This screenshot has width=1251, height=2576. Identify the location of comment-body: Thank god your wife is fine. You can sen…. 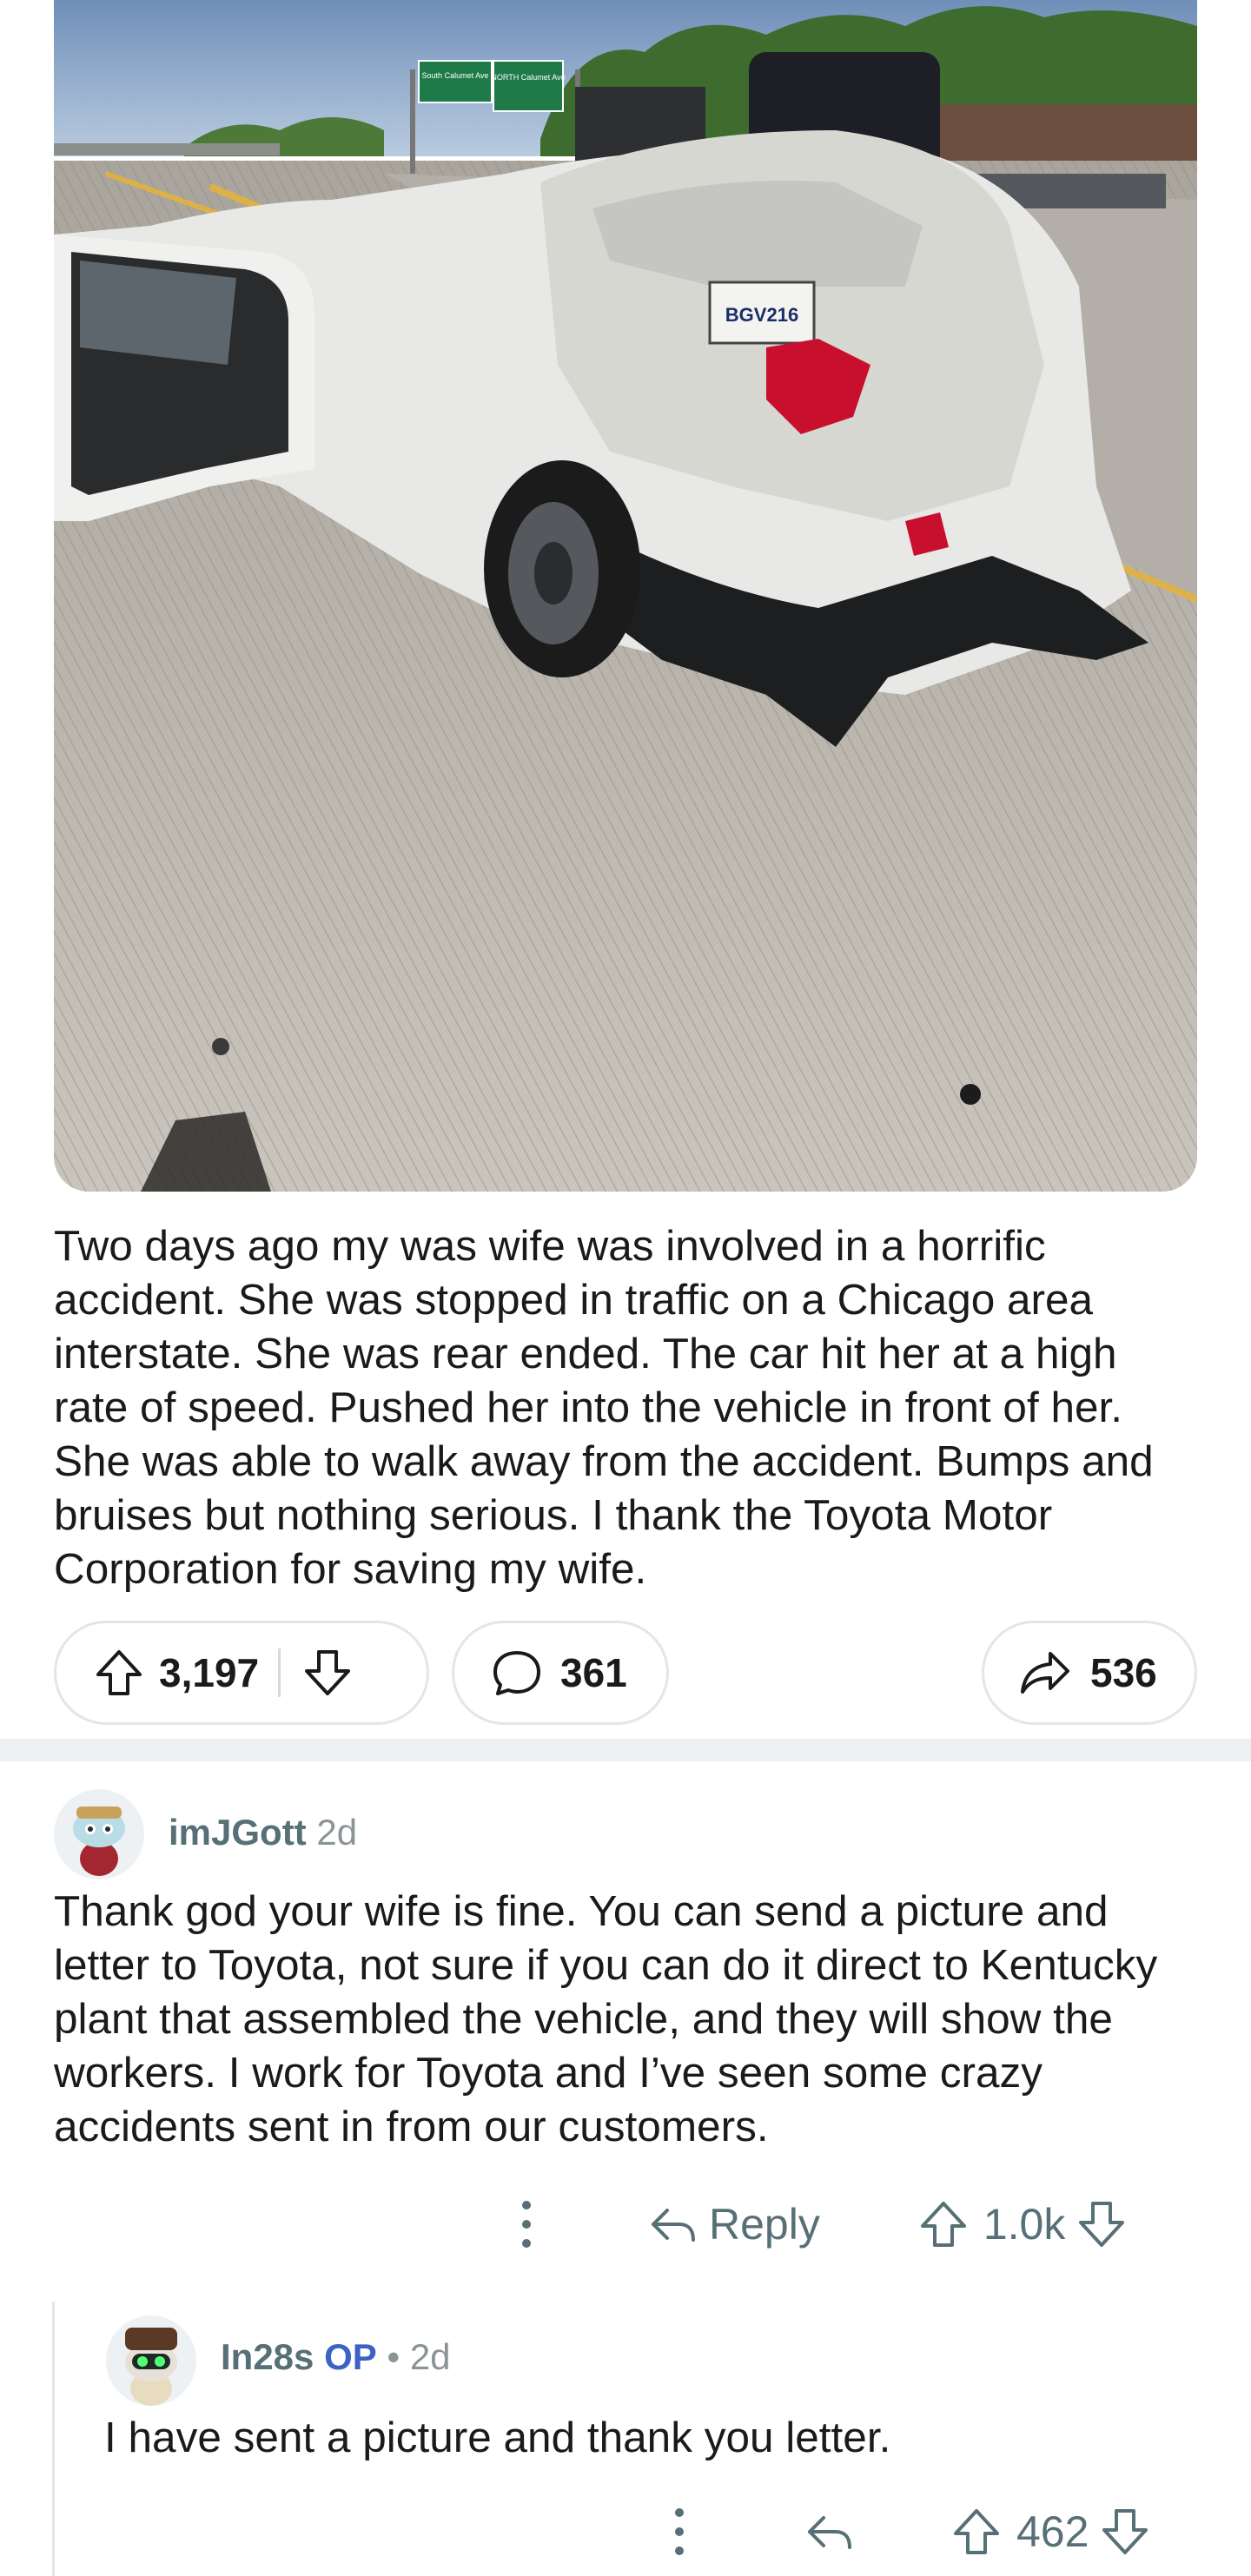
(606, 2019).